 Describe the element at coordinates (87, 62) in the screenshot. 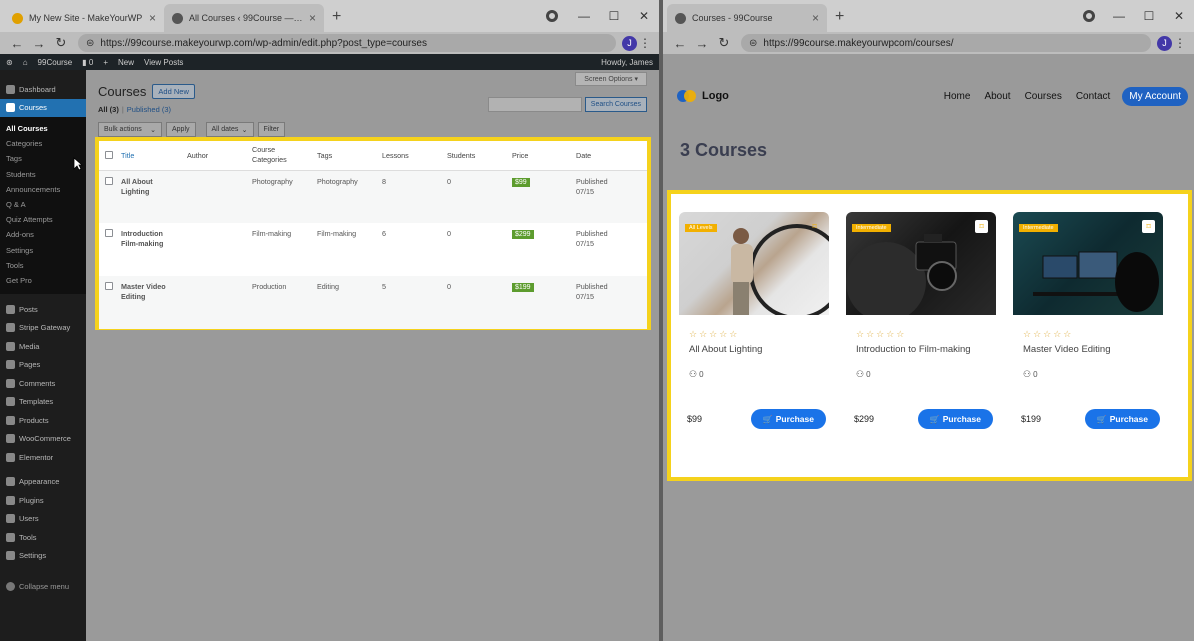

I see `comment-icon: ▮ 0` at that location.